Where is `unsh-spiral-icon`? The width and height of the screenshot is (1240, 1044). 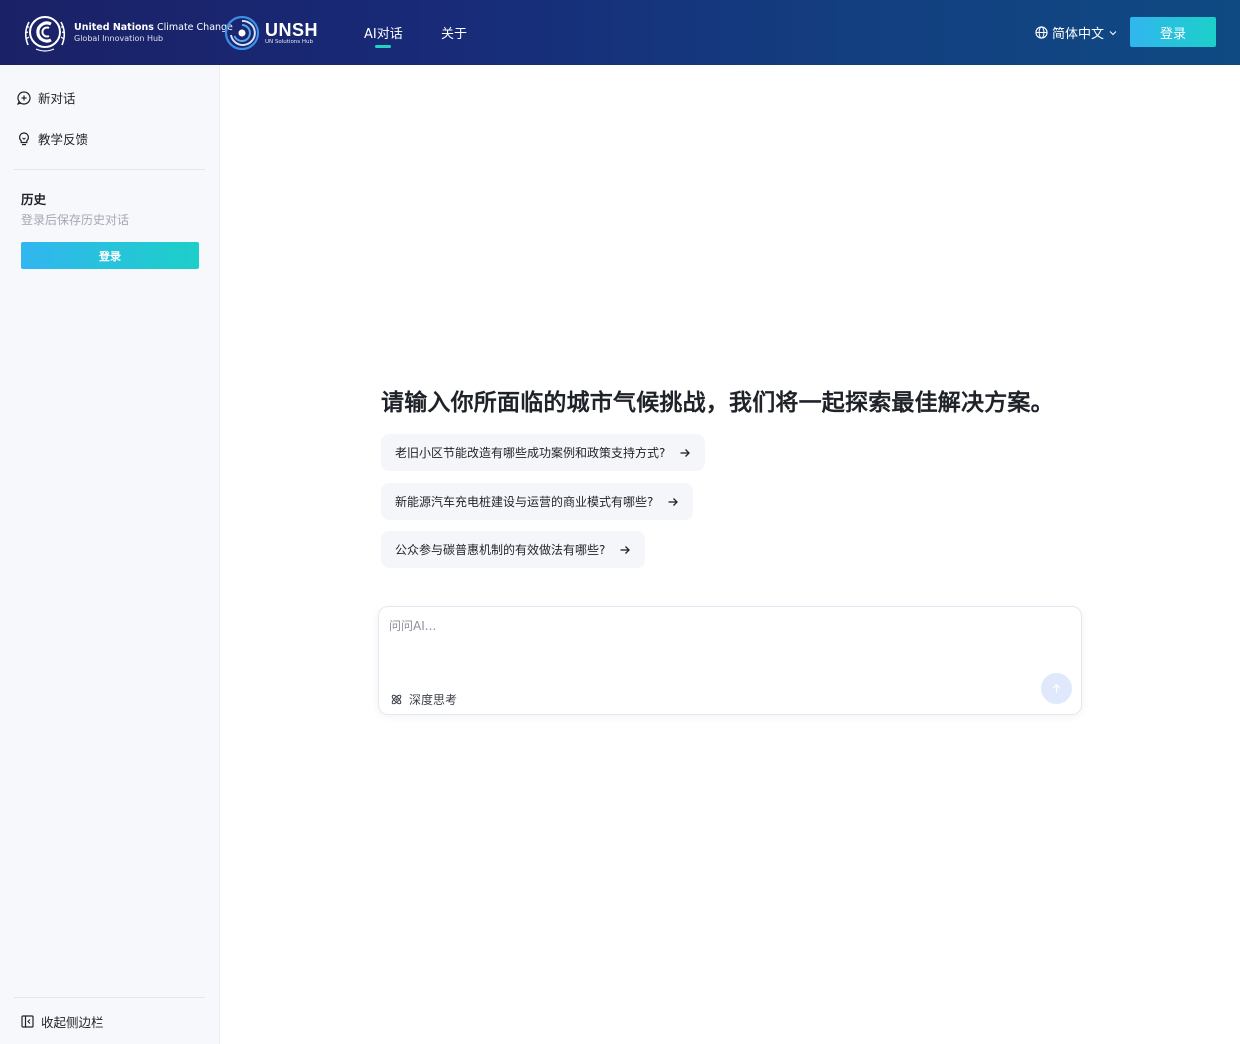
unsh-spiral-icon is located at coordinates (242, 33).